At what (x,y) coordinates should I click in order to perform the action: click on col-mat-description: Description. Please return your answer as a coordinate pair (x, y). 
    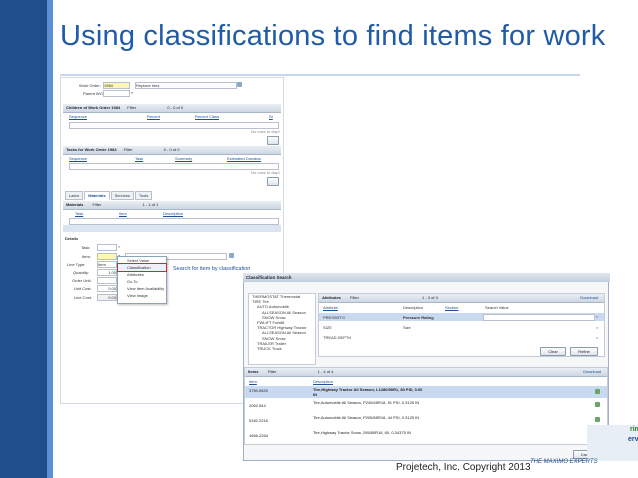
    Looking at the image, I should click on (173, 213).